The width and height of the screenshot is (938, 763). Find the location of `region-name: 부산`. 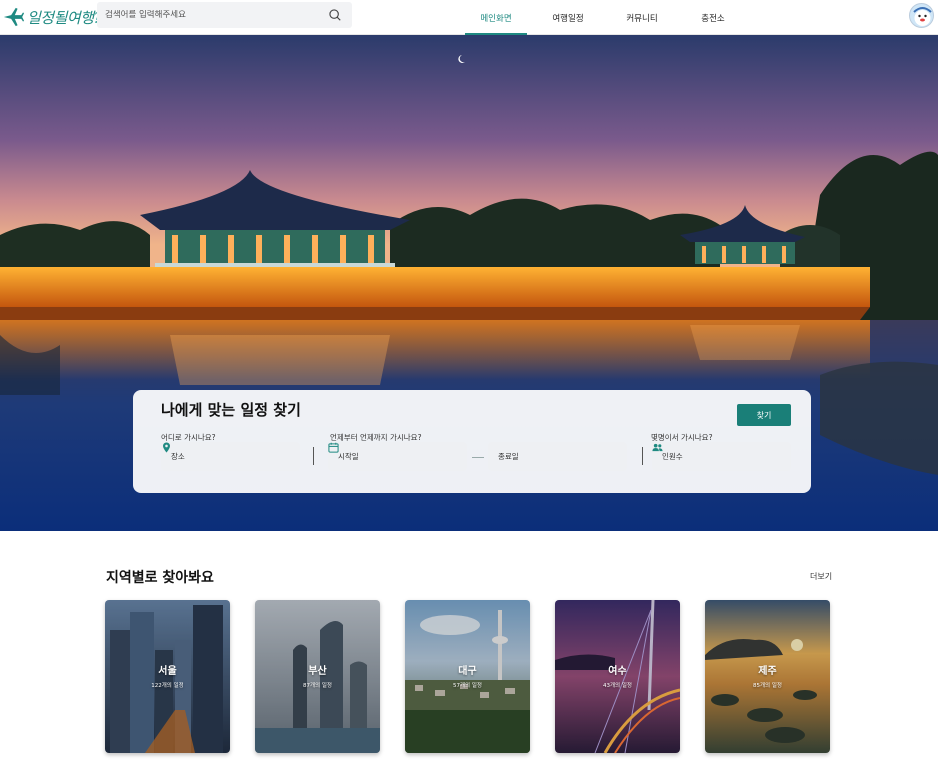

region-name: 부산 is located at coordinates (317, 671).